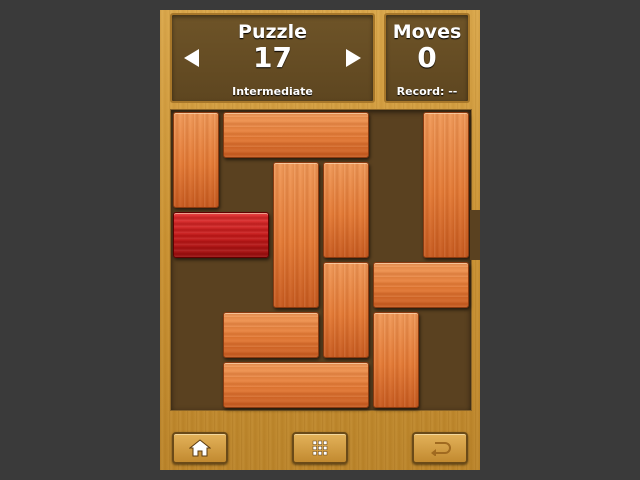 This screenshot has width=640, height=480. I want to click on wood-block-b1, so click(196, 160).